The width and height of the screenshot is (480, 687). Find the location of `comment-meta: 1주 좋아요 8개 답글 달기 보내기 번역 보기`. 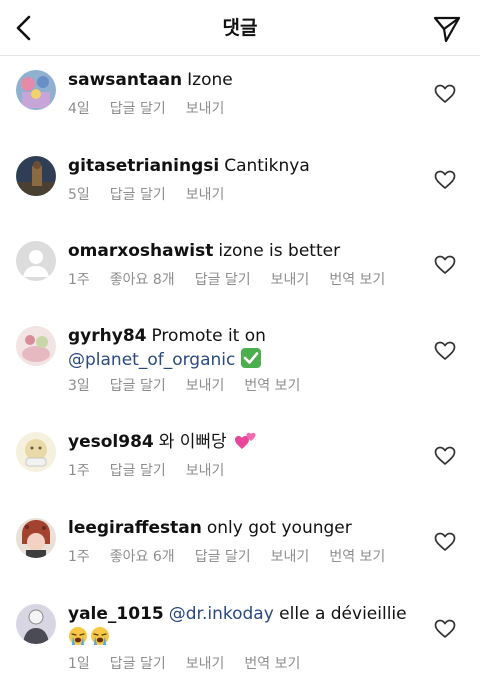

comment-meta: 1주 좋아요 8개 답글 달기 보내기 번역 보기 is located at coordinates (236, 280).